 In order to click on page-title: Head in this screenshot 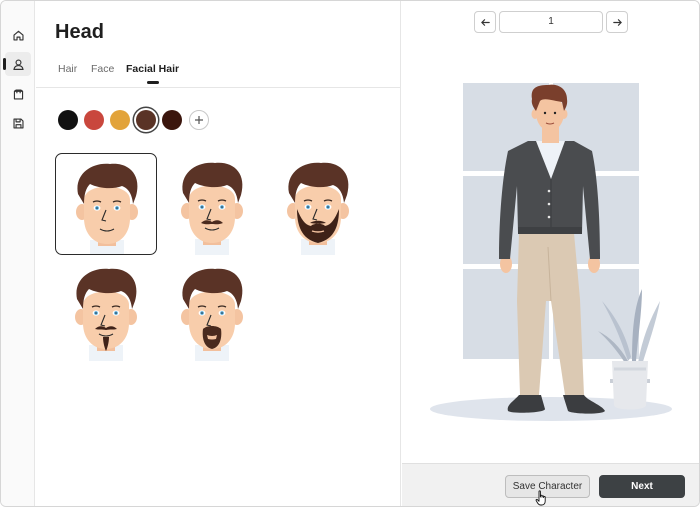, I will do `click(79, 32)`.